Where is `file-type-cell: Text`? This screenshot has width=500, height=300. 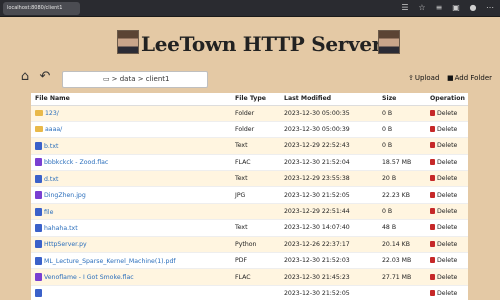 file-type-cell: Text is located at coordinates (255, 228).